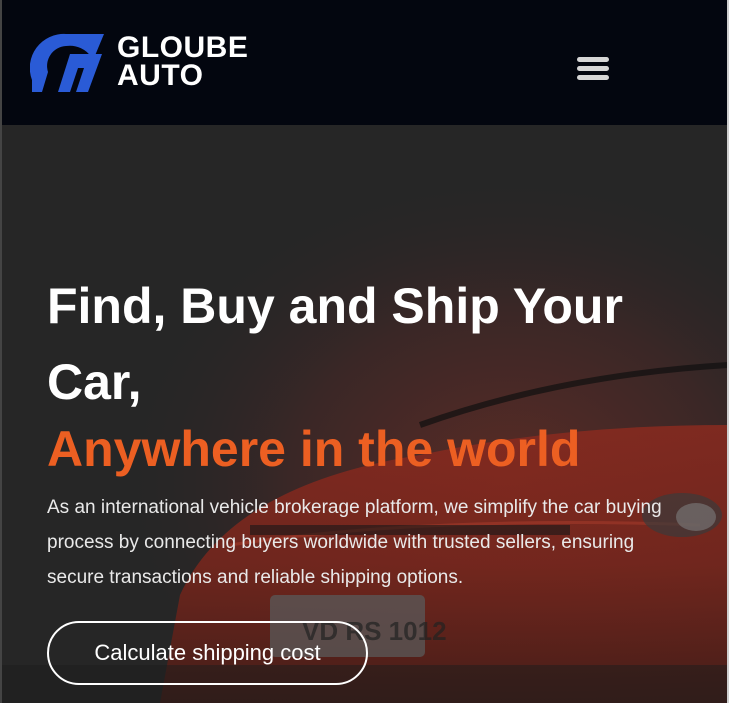  Describe the element at coordinates (593, 69) in the screenshot. I see `menu-button` at that location.